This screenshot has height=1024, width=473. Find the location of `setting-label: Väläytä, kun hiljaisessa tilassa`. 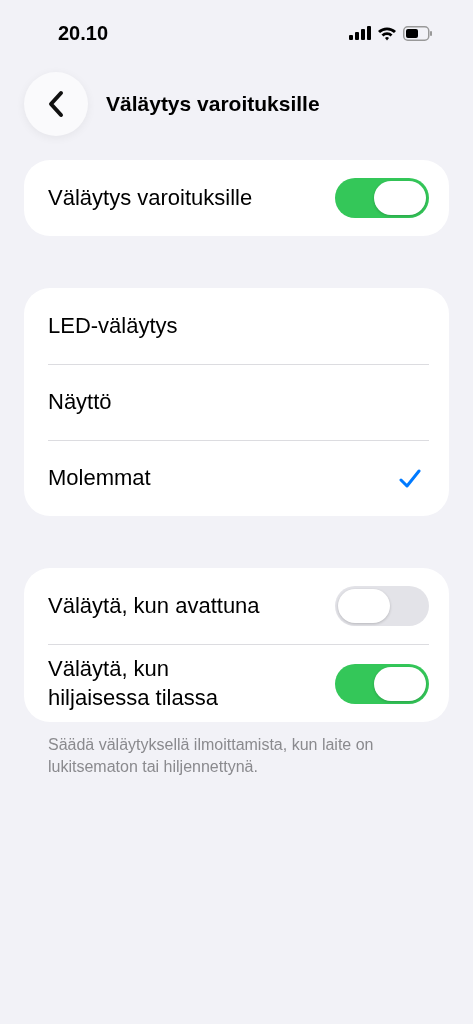

setting-label: Väläytä, kun hiljaisessa tilassa is located at coordinates (133, 683).